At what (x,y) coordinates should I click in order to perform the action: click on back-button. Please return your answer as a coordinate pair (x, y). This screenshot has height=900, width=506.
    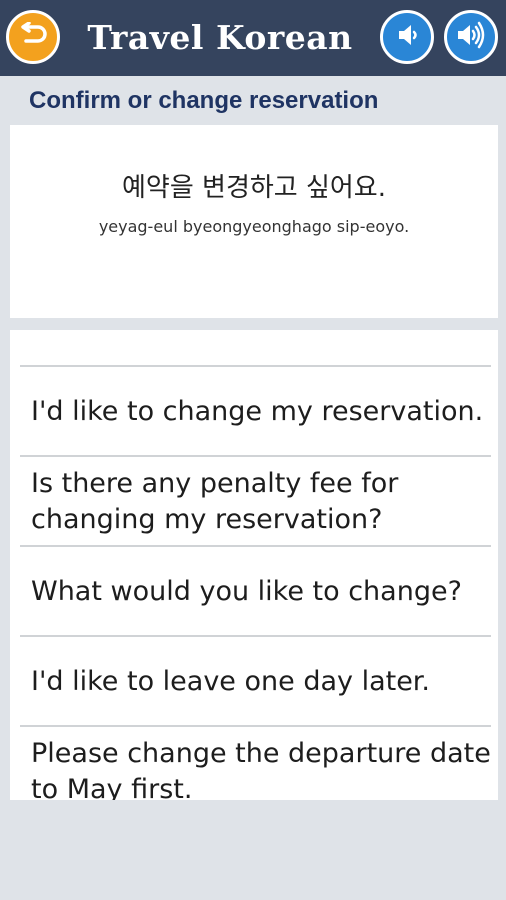
    Looking at the image, I should click on (33, 37).